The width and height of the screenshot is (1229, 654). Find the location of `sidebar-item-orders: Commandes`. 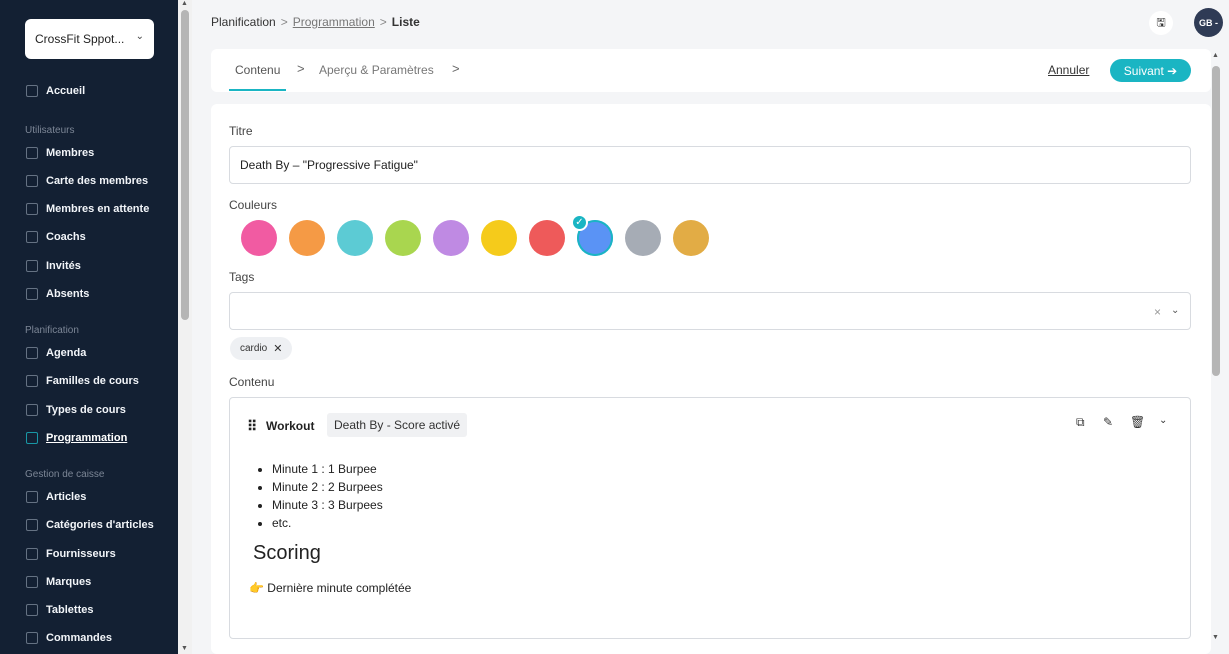

sidebar-item-orders: Commandes is located at coordinates (69, 638).